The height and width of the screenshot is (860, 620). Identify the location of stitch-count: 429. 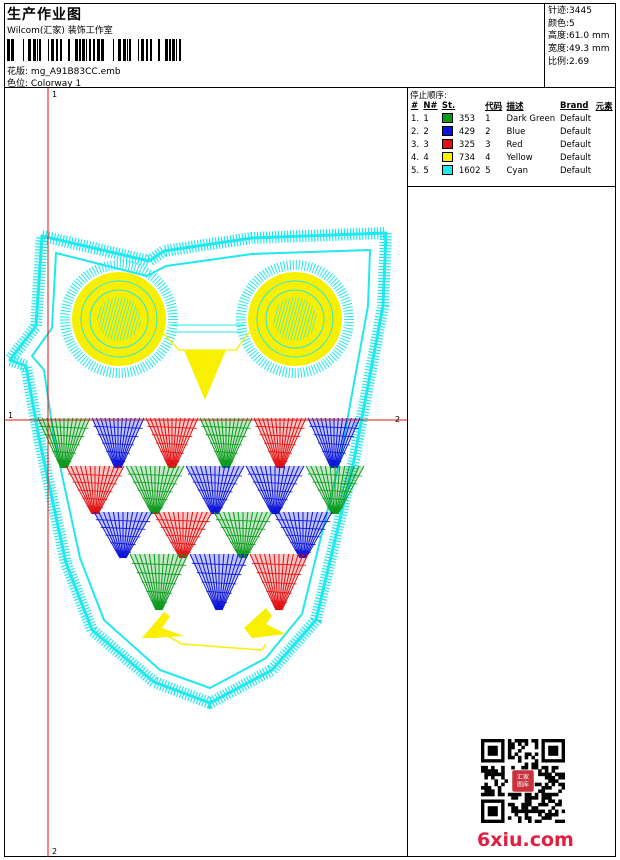
(467, 131).